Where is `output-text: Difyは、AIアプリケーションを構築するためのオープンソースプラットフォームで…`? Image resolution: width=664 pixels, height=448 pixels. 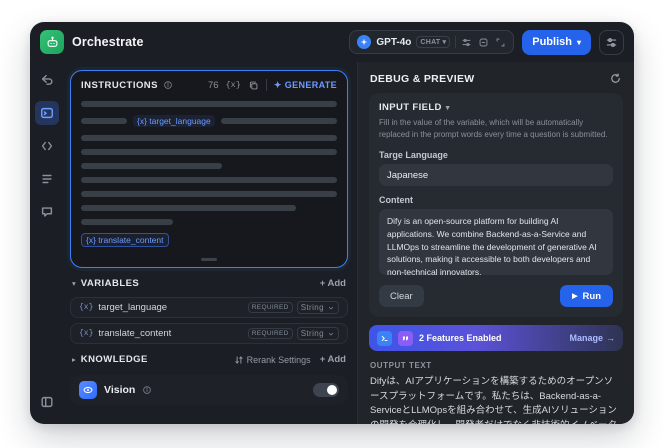
output-text: Difyは、AIアプリケーションを構築するためのオープンソースプラットフォームで… is located at coordinates (493, 400).